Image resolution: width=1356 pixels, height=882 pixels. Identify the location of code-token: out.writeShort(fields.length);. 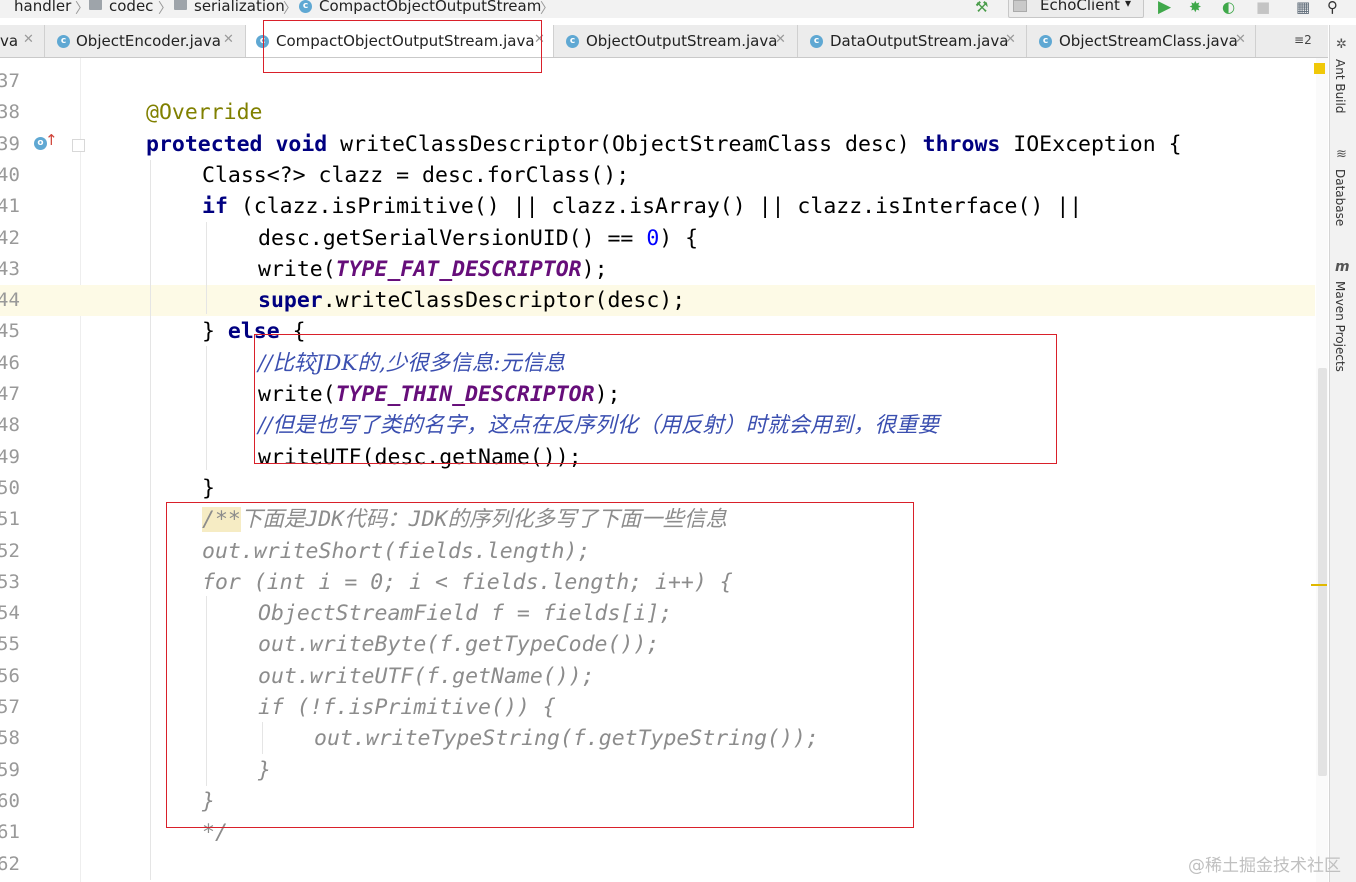
(396, 551).